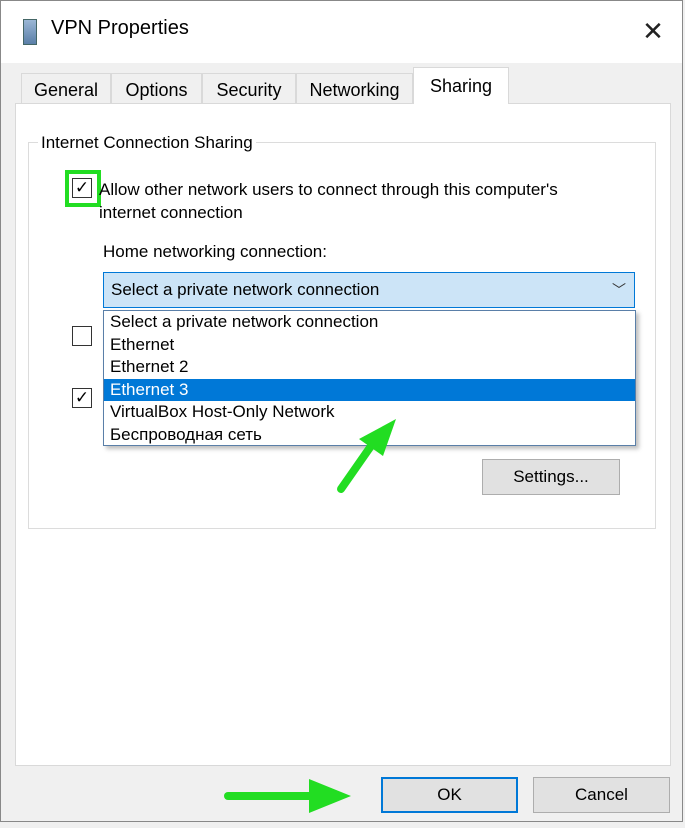 This screenshot has height=828, width=685. Describe the element at coordinates (310, 616) in the screenshot. I see `annotation-arrows` at that location.